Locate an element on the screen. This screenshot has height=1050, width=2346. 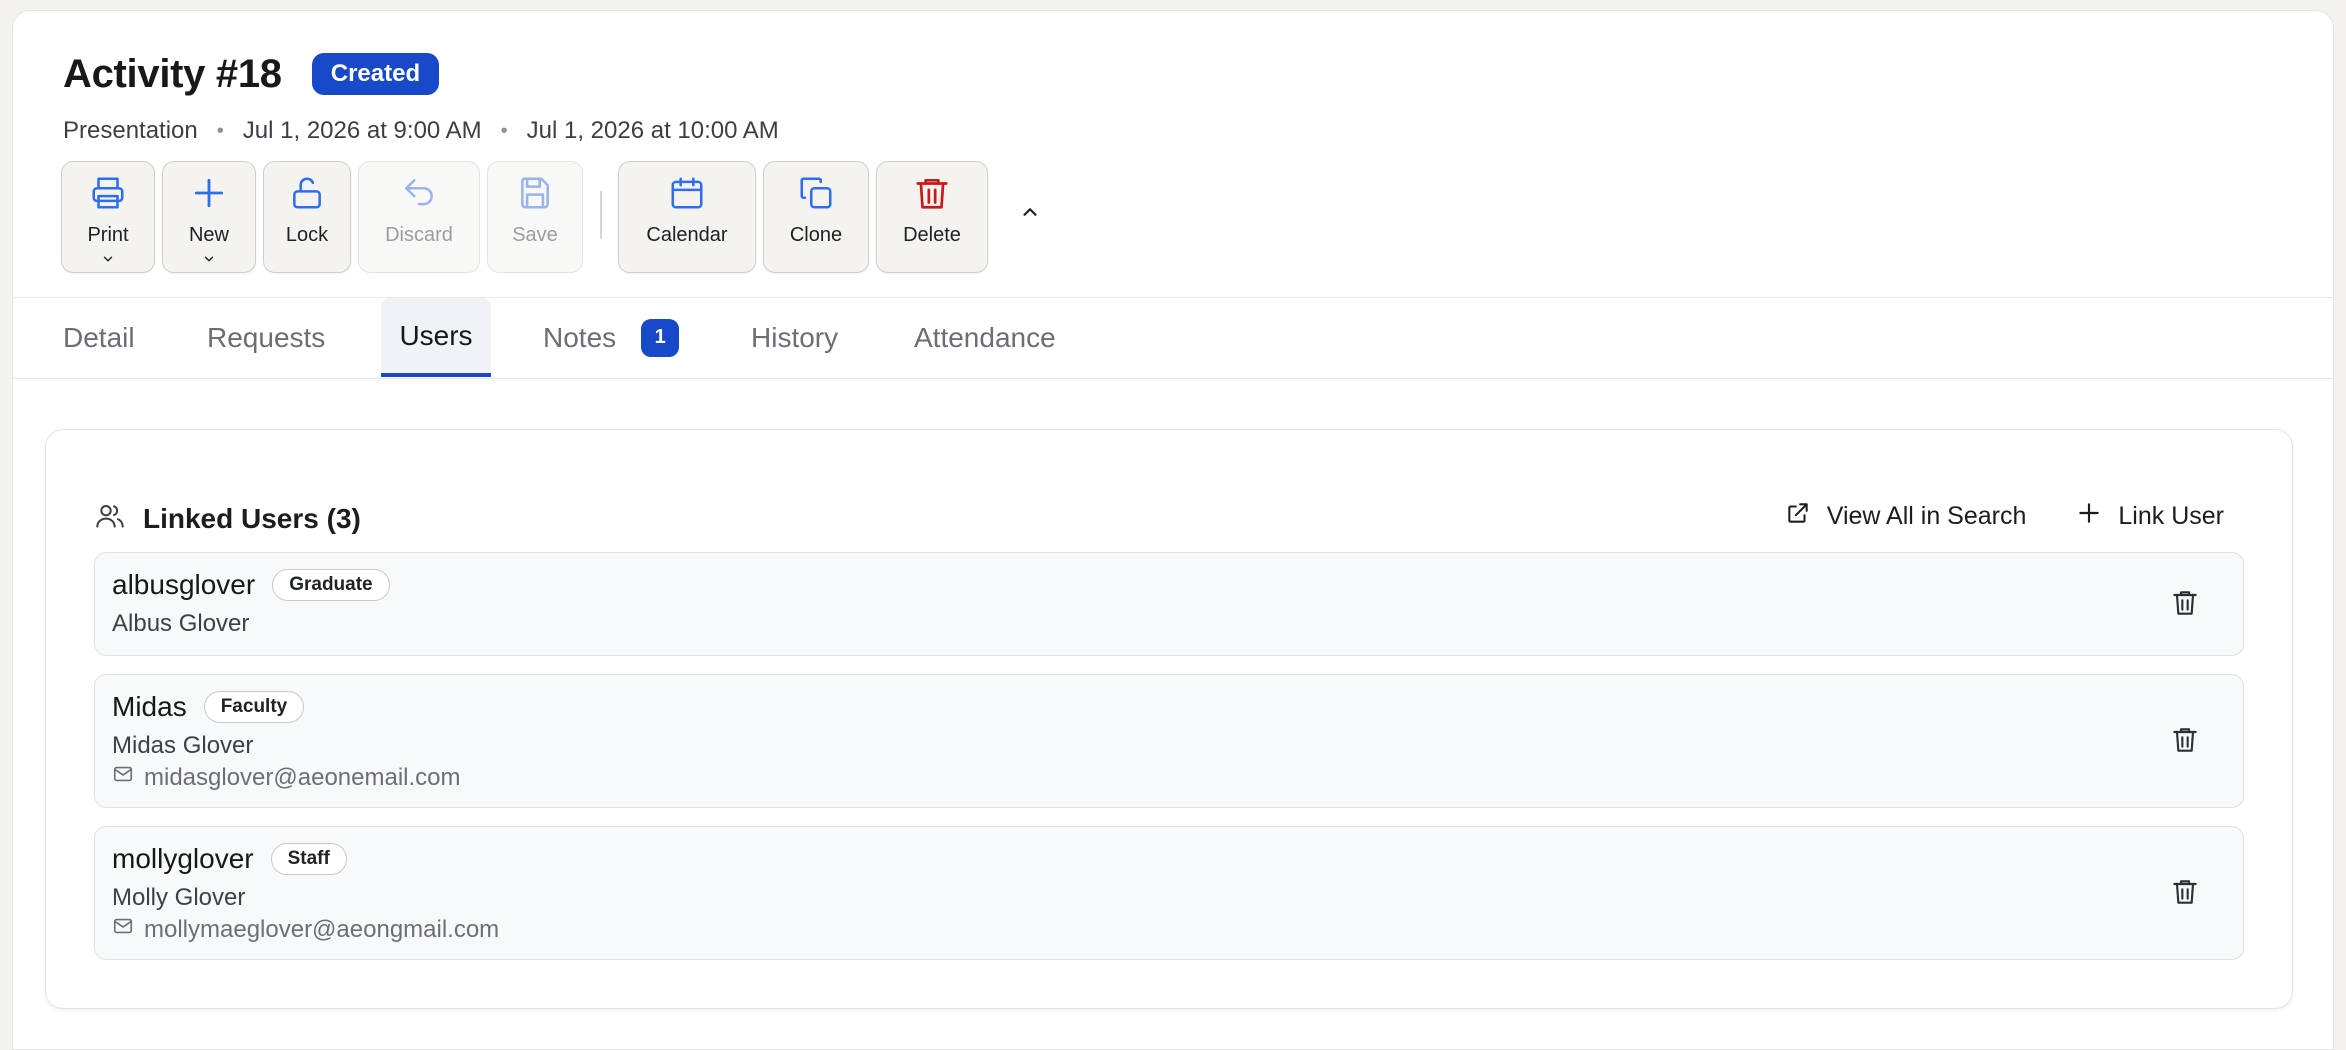
view-all-label: View All in Search is located at coordinates (1926, 516).